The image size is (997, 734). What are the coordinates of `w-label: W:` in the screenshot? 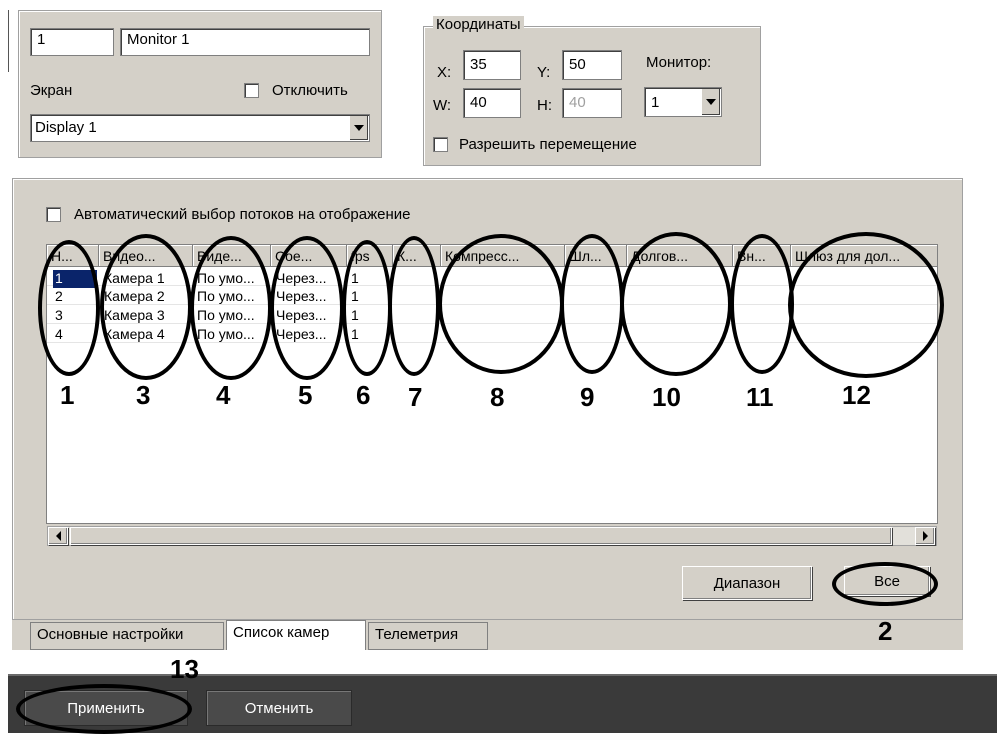 It's located at (442, 105).